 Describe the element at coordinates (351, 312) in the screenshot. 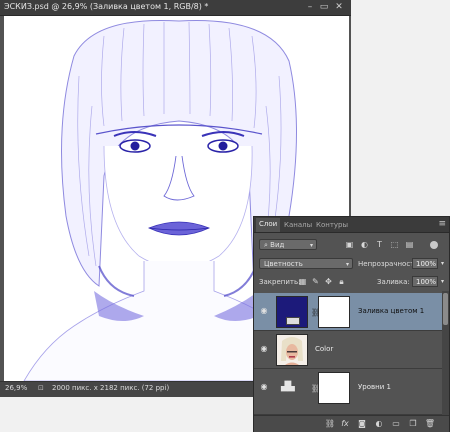

I see `layer-row: ◉ ⛓︎ Заливка цветом 1` at that location.